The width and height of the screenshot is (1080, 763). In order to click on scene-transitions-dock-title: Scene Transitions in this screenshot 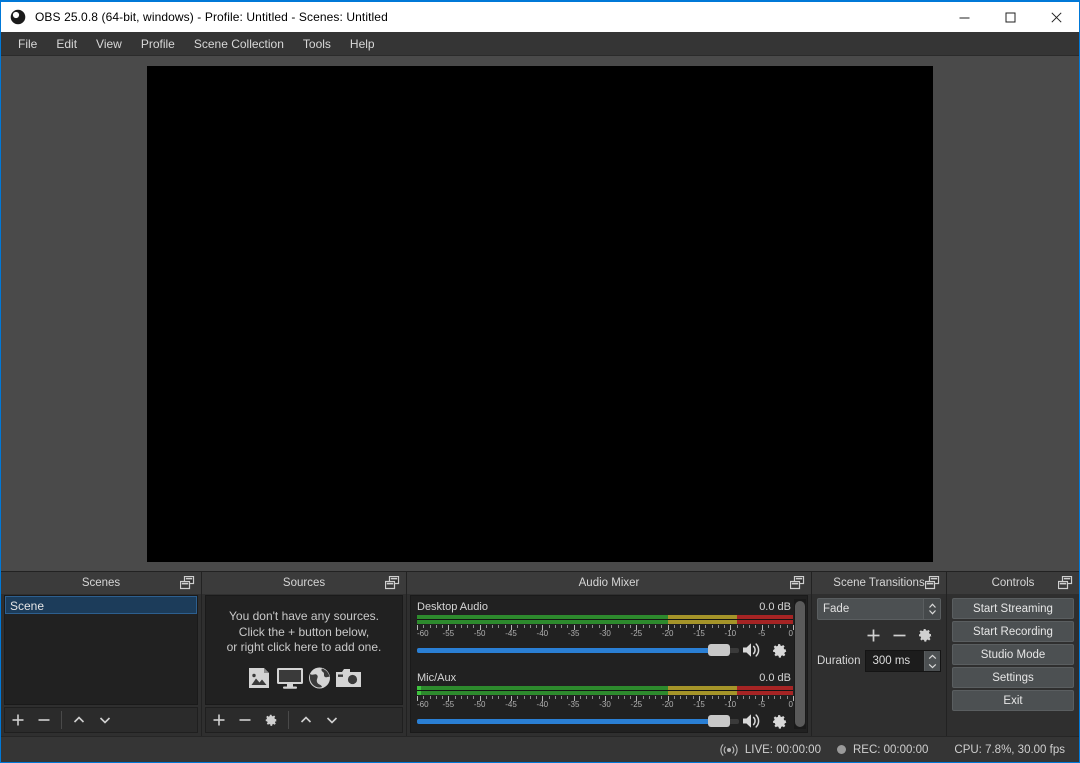, I will do `click(879, 583)`.